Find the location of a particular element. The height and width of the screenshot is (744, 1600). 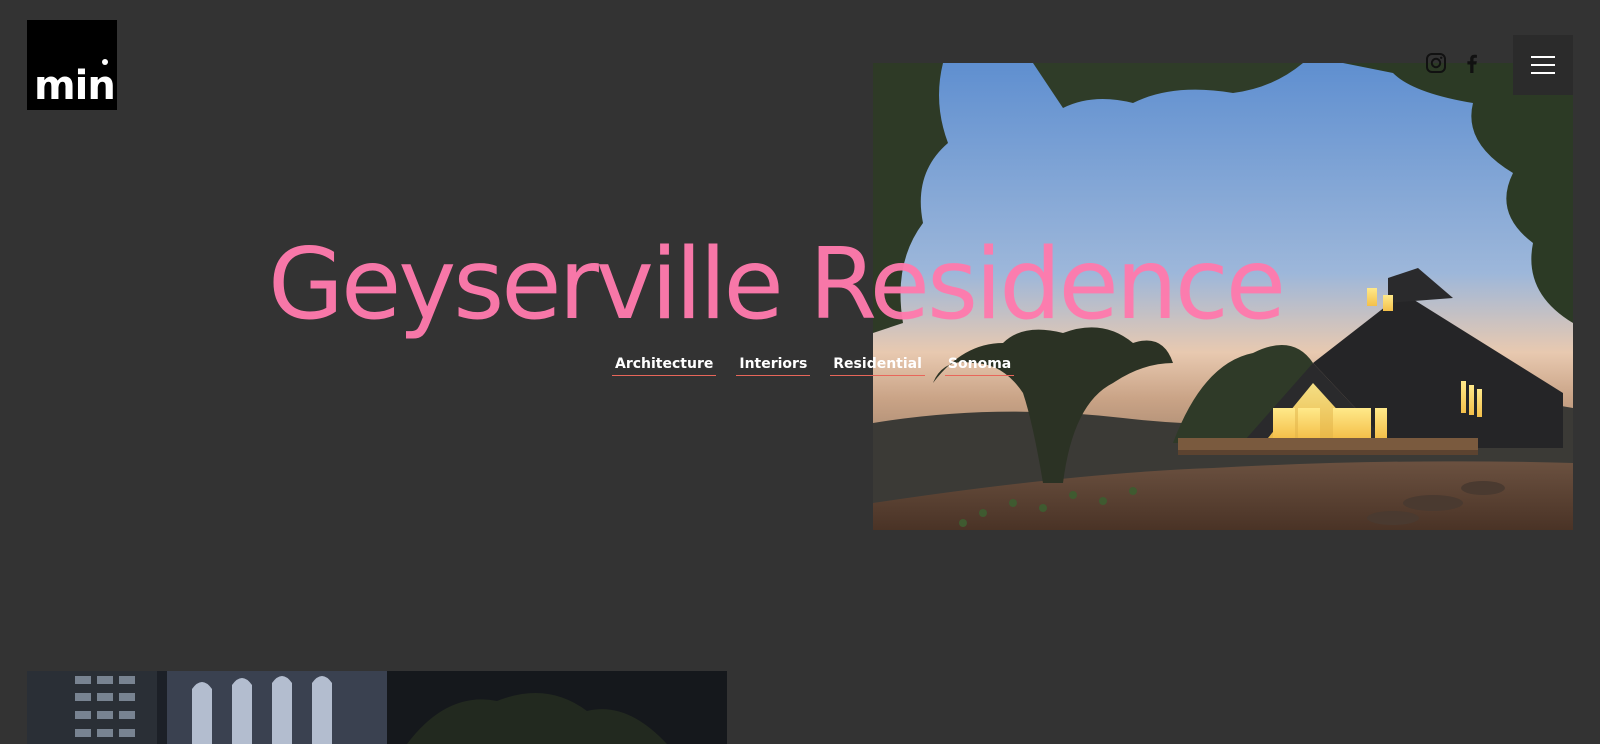

hamburger-menu-icon is located at coordinates (1543, 65).